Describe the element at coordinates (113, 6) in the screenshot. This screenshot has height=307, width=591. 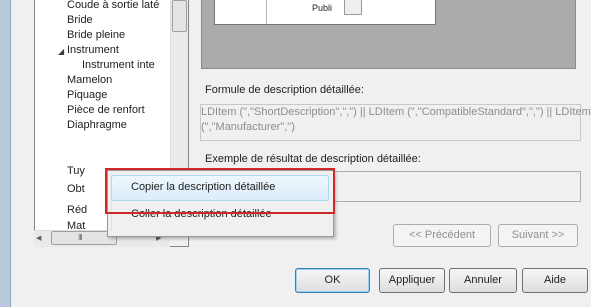
I see `tree-item: Coude à sortie laté` at that location.